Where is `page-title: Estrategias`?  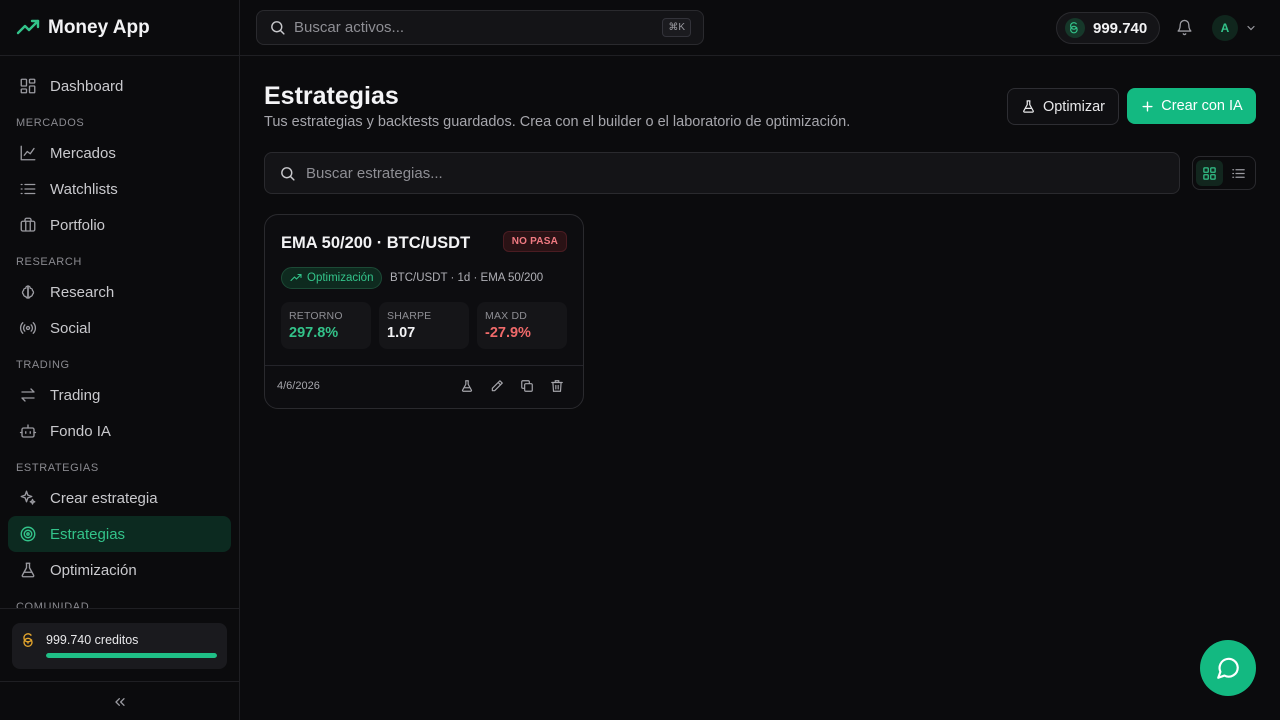
page-title: Estrategias is located at coordinates (331, 96).